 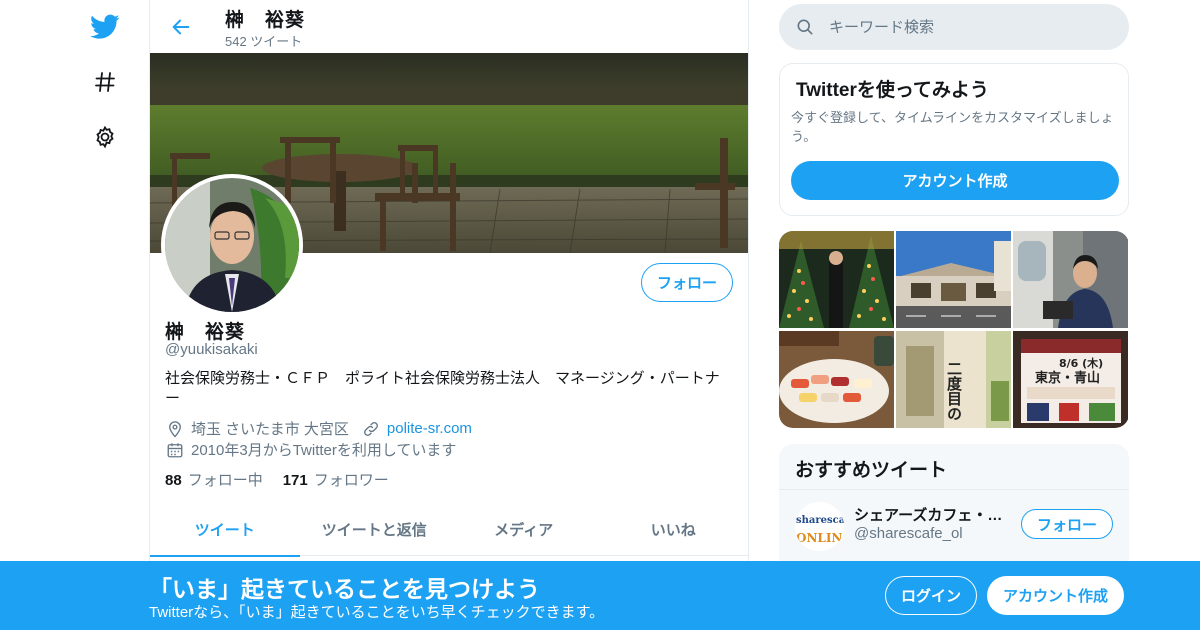 I want to click on profile-tabs: ツイート ツイートと返信 メディア いいね, so click(x=449, y=530).